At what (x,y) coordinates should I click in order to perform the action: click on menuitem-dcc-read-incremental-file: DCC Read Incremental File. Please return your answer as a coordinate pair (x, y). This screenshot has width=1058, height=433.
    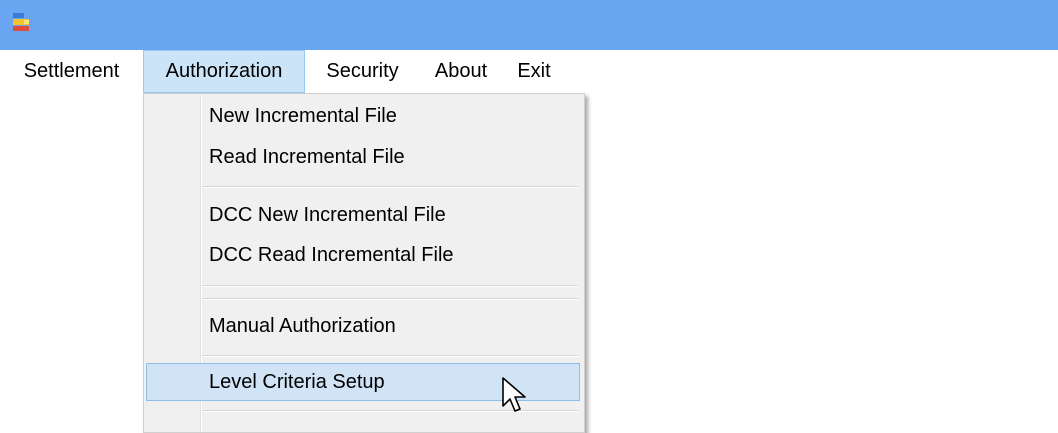
    Looking at the image, I should click on (363, 255).